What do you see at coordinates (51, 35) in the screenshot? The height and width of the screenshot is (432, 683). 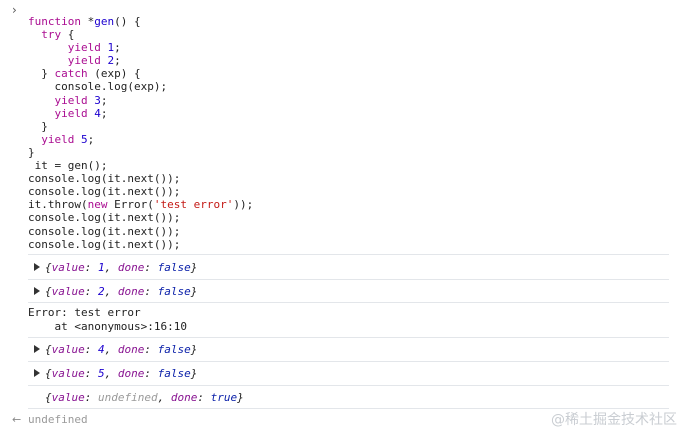 I see `code-token: try` at bounding box center [51, 35].